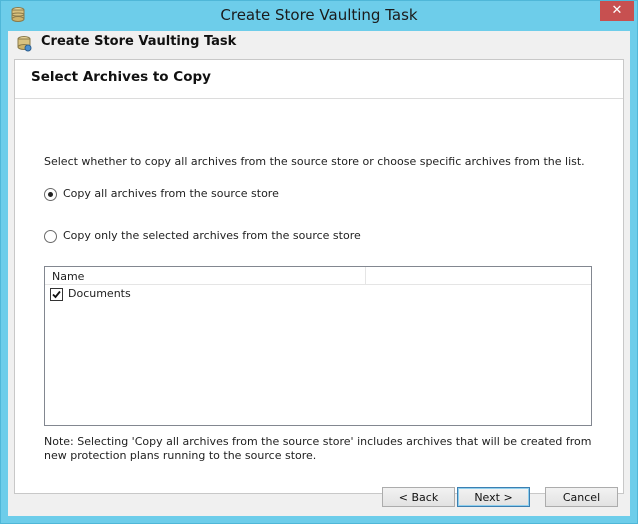 This screenshot has height=527, width=641. What do you see at coordinates (50, 236) in the screenshot?
I see `radio-button-unselected` at bounding box center [50, 236].